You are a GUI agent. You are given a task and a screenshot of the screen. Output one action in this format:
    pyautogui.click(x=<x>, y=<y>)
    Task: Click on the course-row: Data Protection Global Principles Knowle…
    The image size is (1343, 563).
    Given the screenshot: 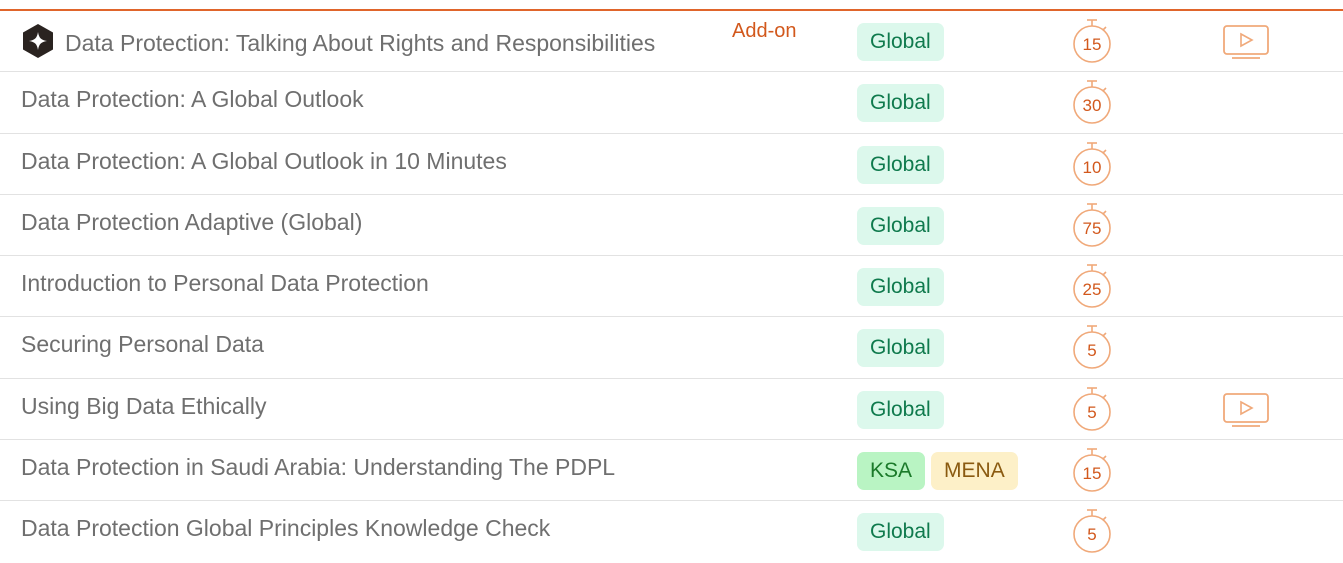 What is the action you would take?
    pyautogui.click(x=671, y=531)
    